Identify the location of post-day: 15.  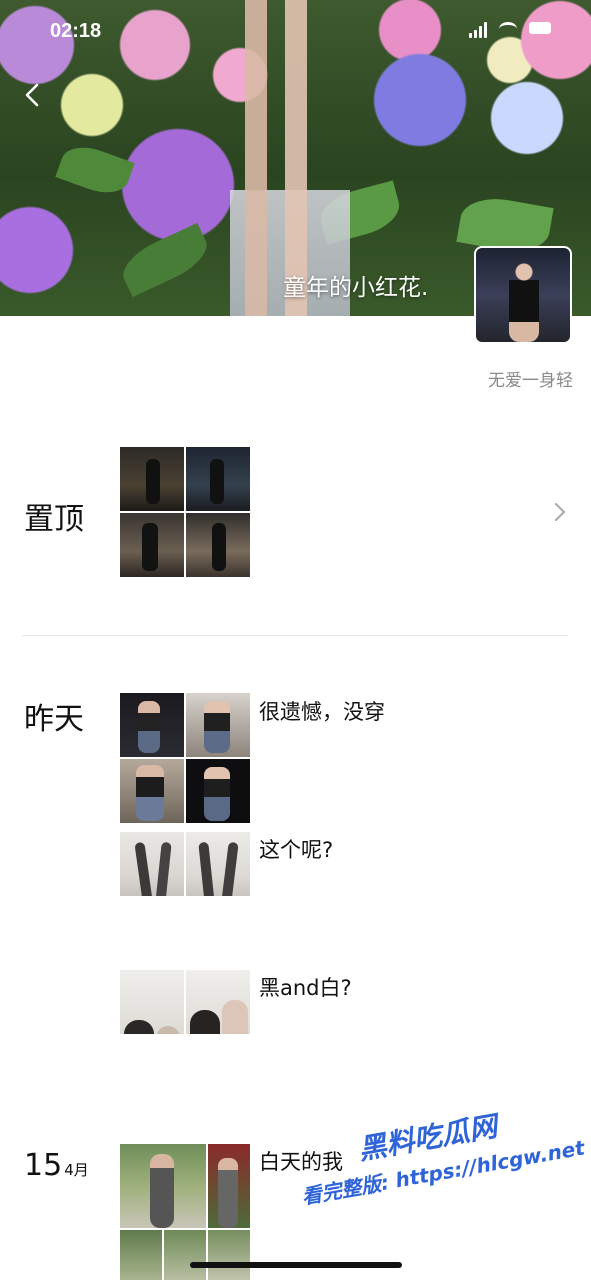
(43, 1165).